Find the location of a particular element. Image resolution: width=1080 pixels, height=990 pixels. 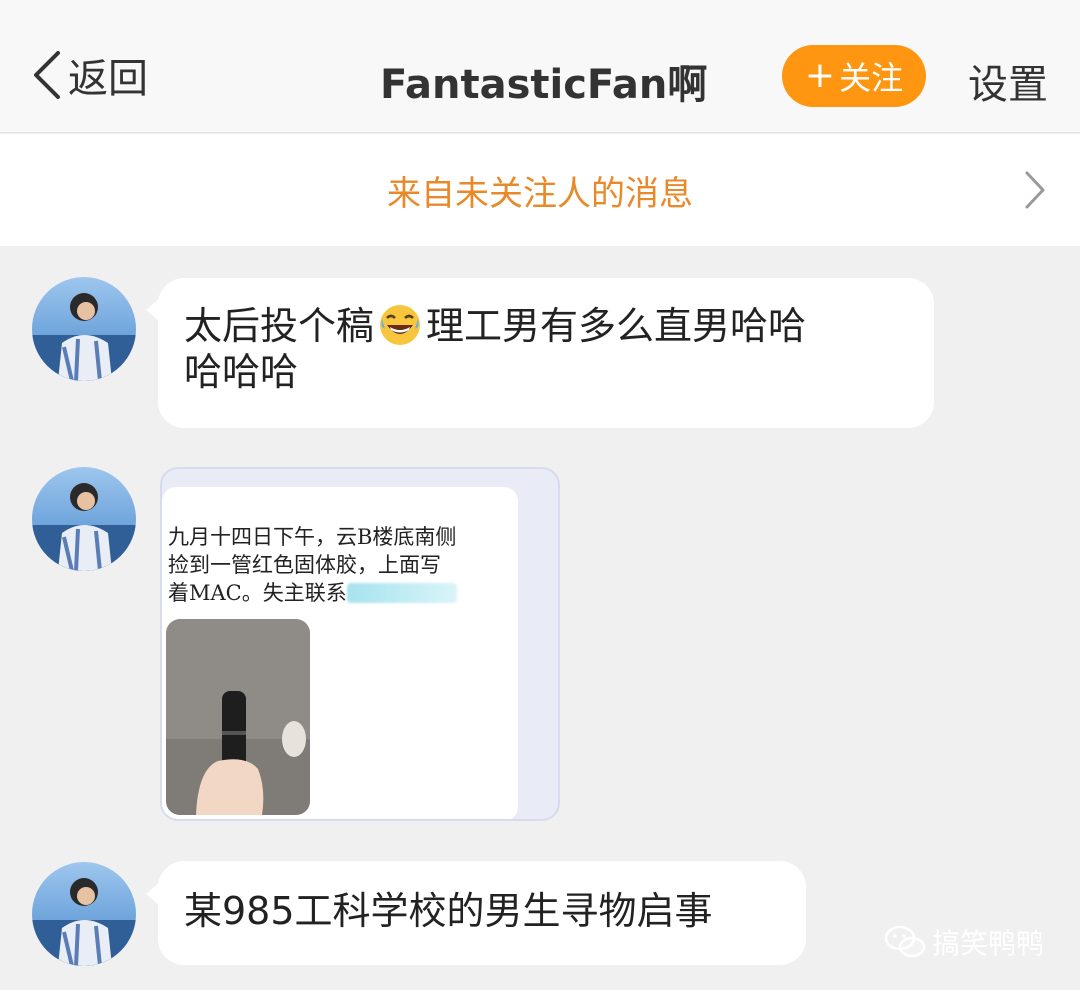

chevron-right-icon is located at coordinates (1035, 190).